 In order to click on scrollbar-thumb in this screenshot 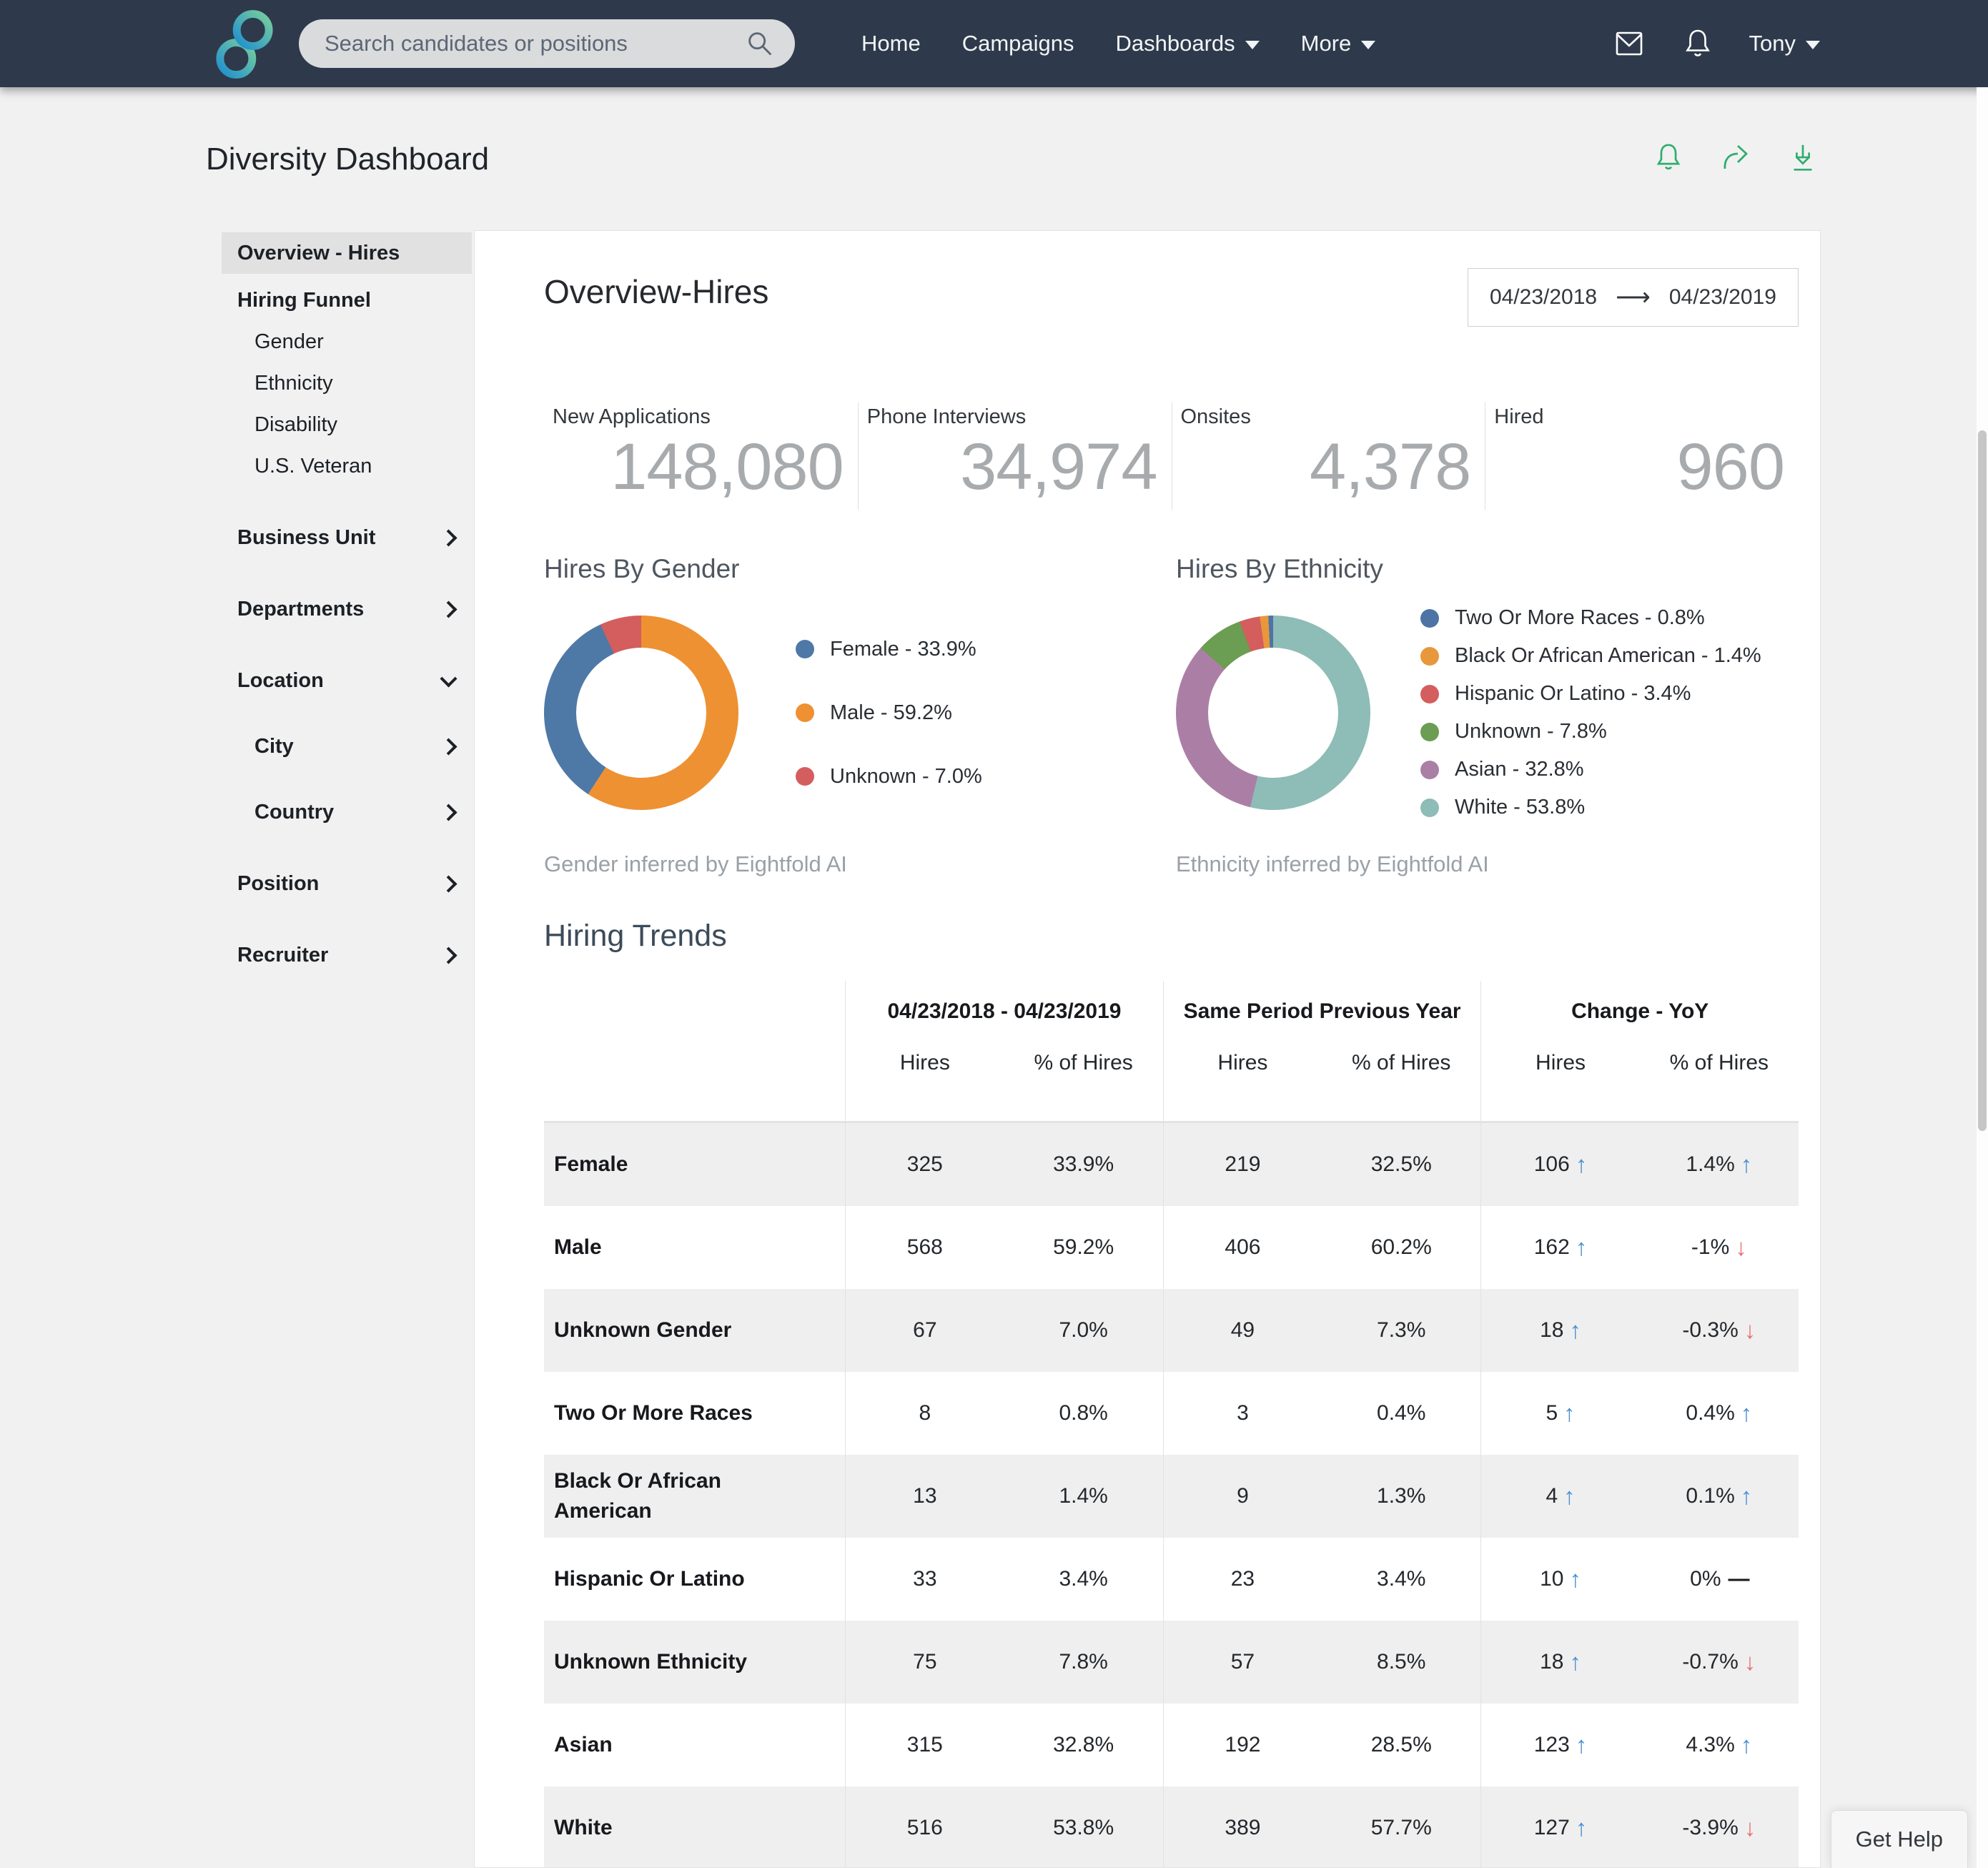, I will do `click(1983, 780)`.